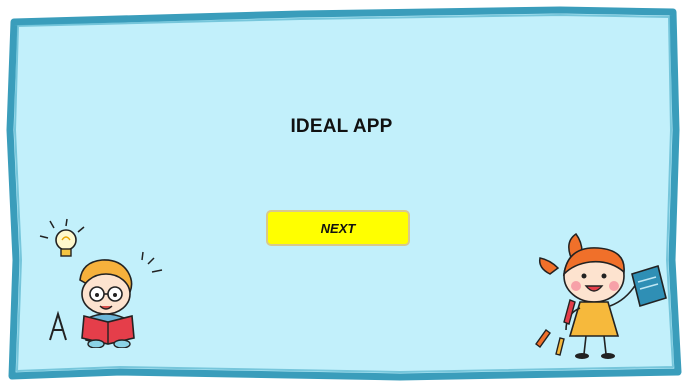  Describe the element at coordinates (338, 228) in the screenshot. I see `next-button: NEXT` at that location.